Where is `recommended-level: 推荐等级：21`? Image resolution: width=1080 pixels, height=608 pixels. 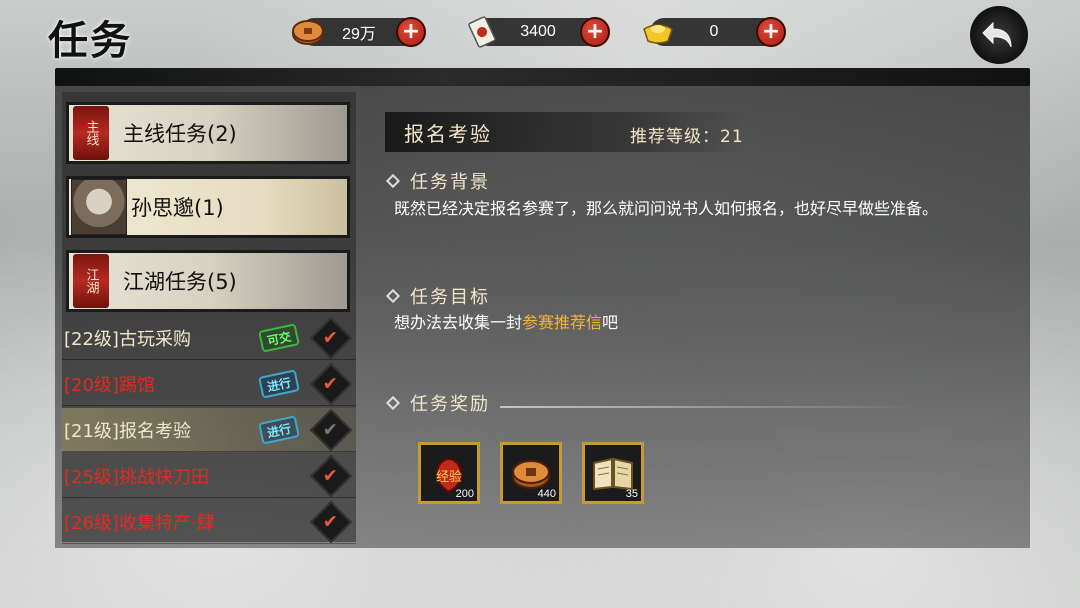
recommended-level: 推荐等级：21 is located at coordinates (687, 137).